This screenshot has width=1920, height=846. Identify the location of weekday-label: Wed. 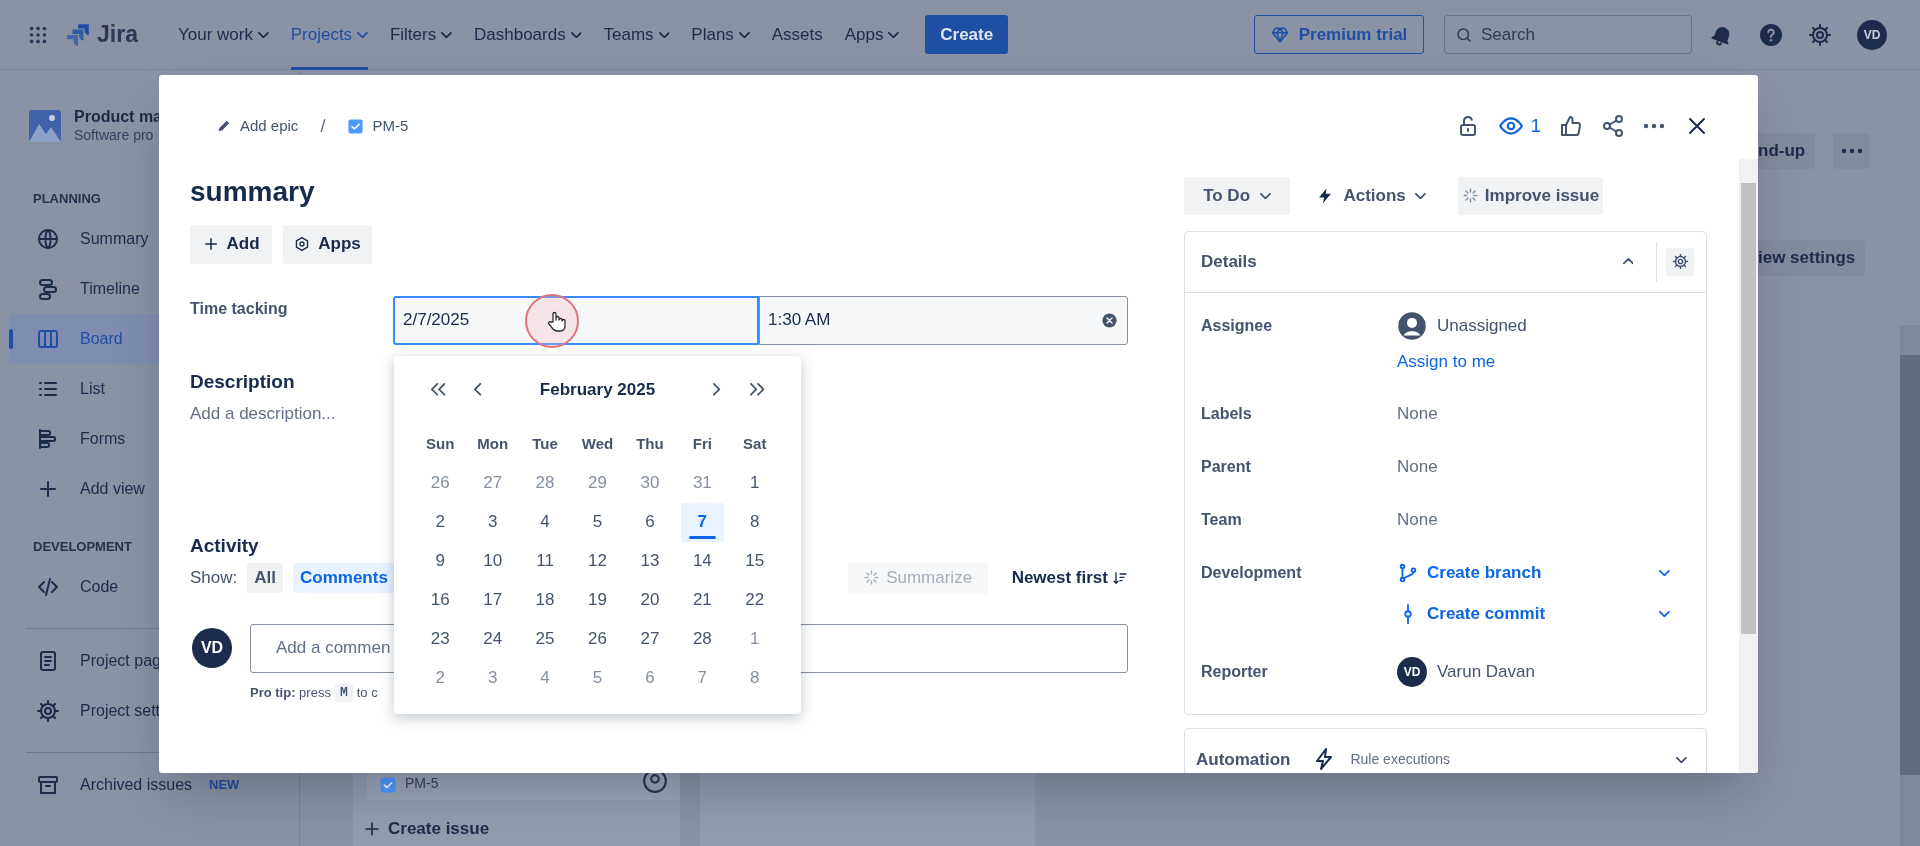
(597, 443).